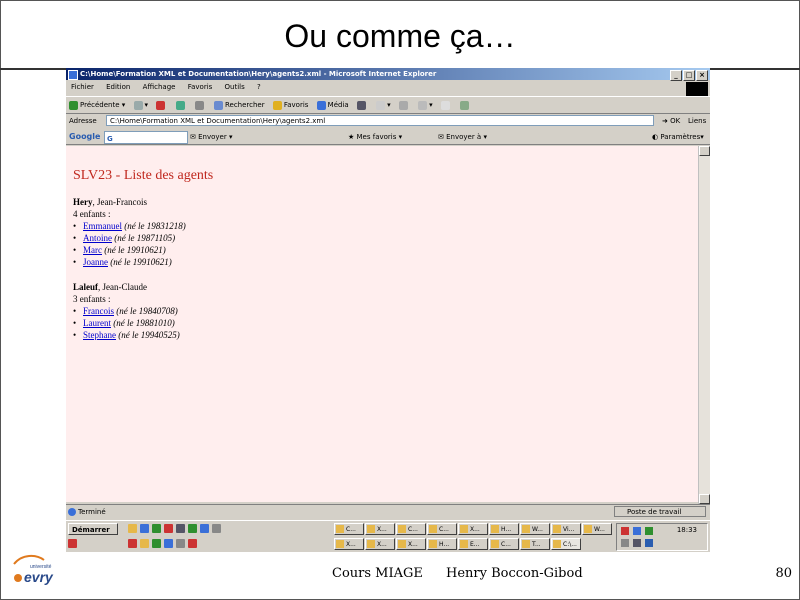 The height and width of the screenshot is (600, 800). What do you see at coordinates (465, 105) in the screenshot?
I see `messenger-button` at bounding box center [465, 105].